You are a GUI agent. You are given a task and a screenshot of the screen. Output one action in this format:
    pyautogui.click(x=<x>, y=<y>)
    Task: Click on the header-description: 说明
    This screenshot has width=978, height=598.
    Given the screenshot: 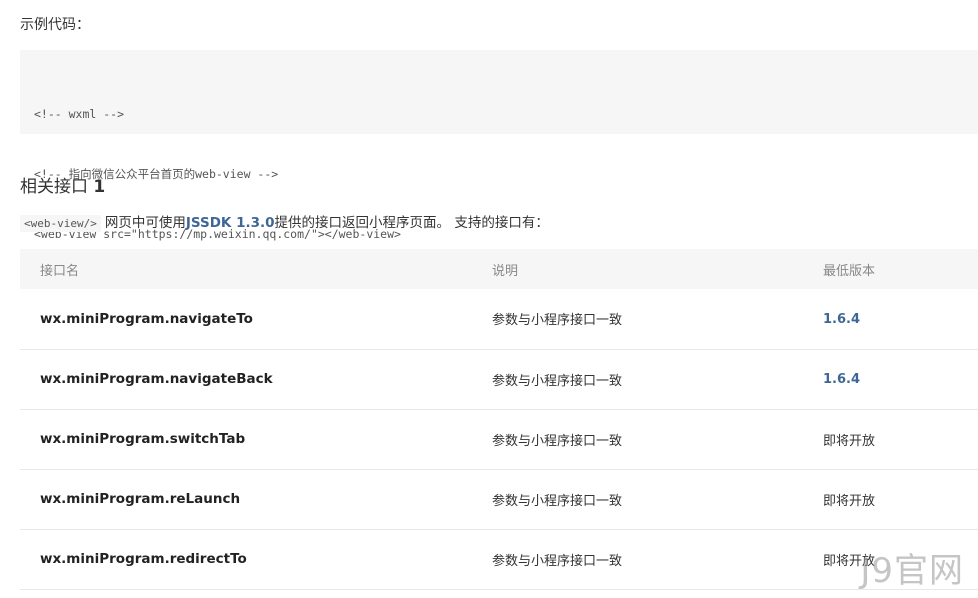 What is the action you would take?
    pyautogui.click(x=505, y=271)
    